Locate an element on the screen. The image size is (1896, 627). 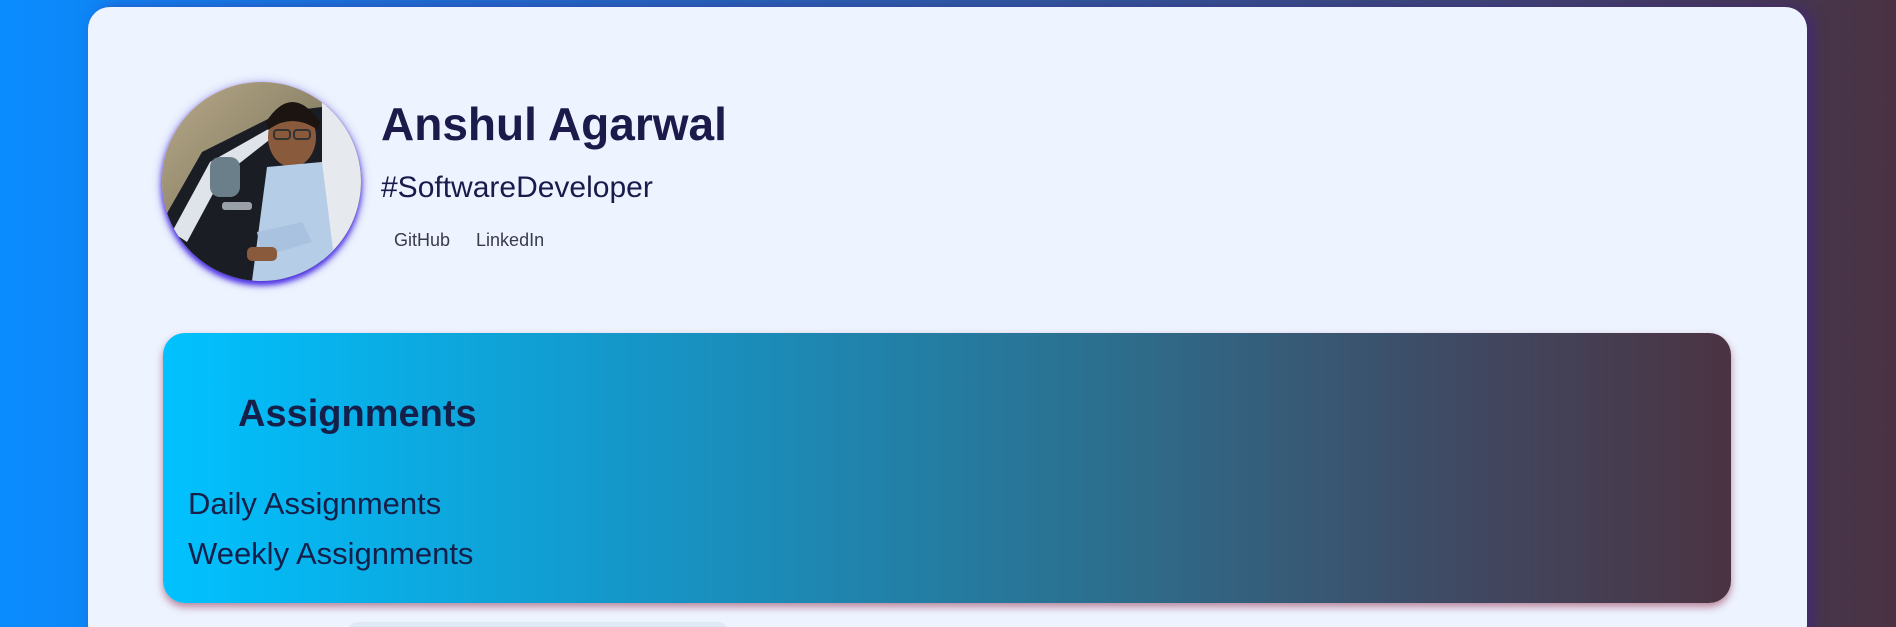
avatar is located at coordinates (261, 181).